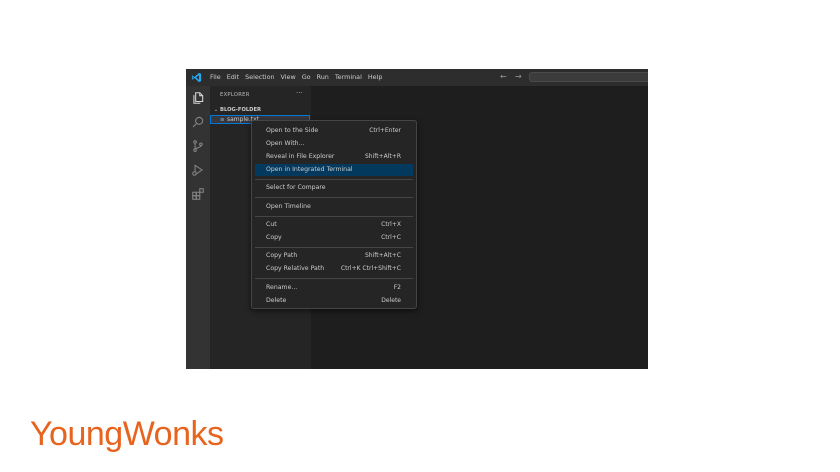  I want to click on menu-item-cut: Cut Ctrl+X, so click(334, 225).